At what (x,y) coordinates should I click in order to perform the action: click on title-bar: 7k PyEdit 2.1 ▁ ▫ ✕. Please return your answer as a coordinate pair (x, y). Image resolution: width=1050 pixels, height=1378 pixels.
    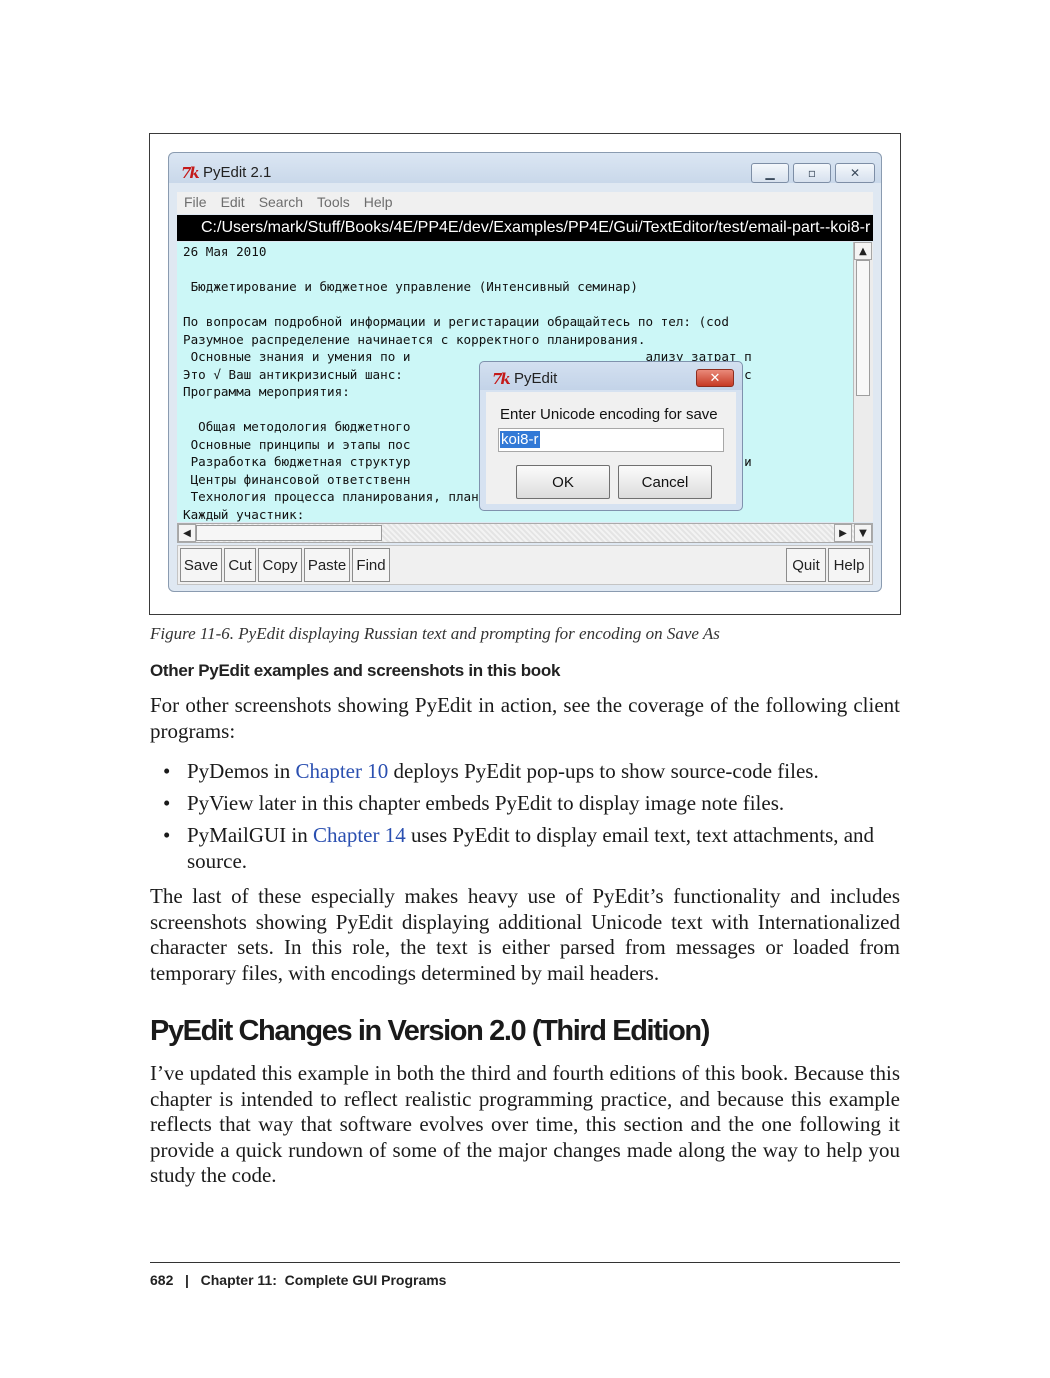
    Looking at the image, I should click on (525, 173).